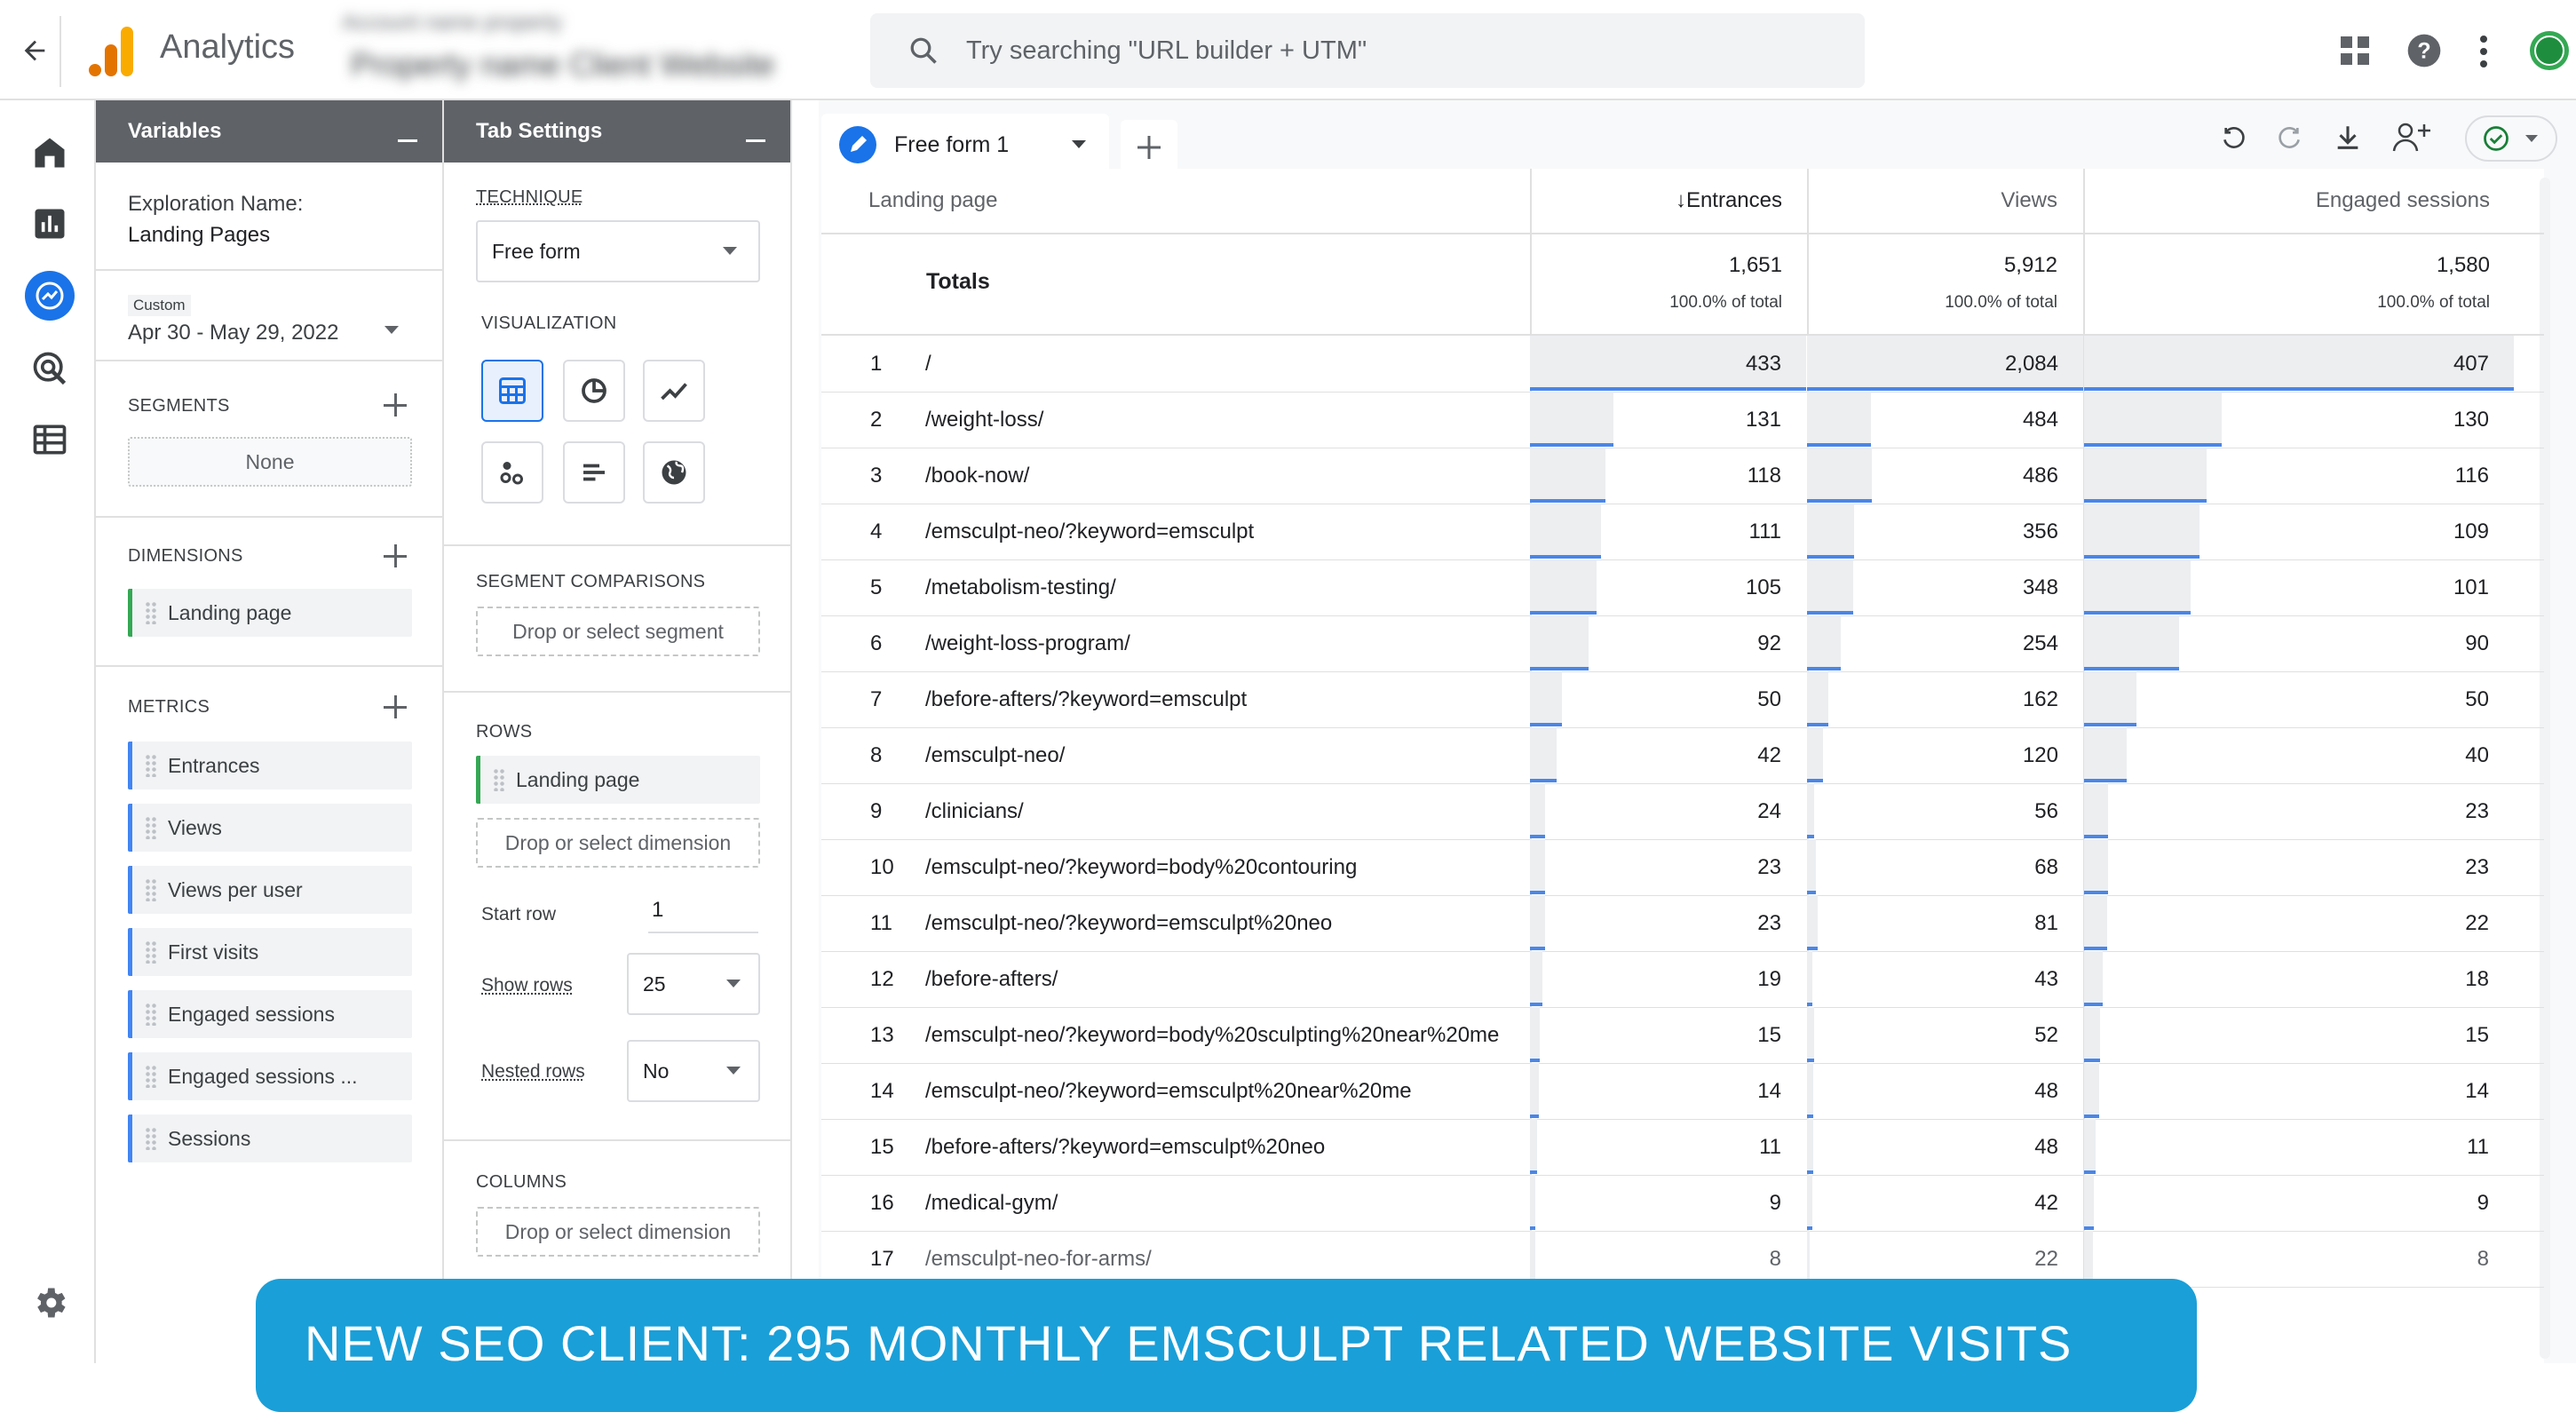  I want to click on bar-viz-button, so click(594, 473).